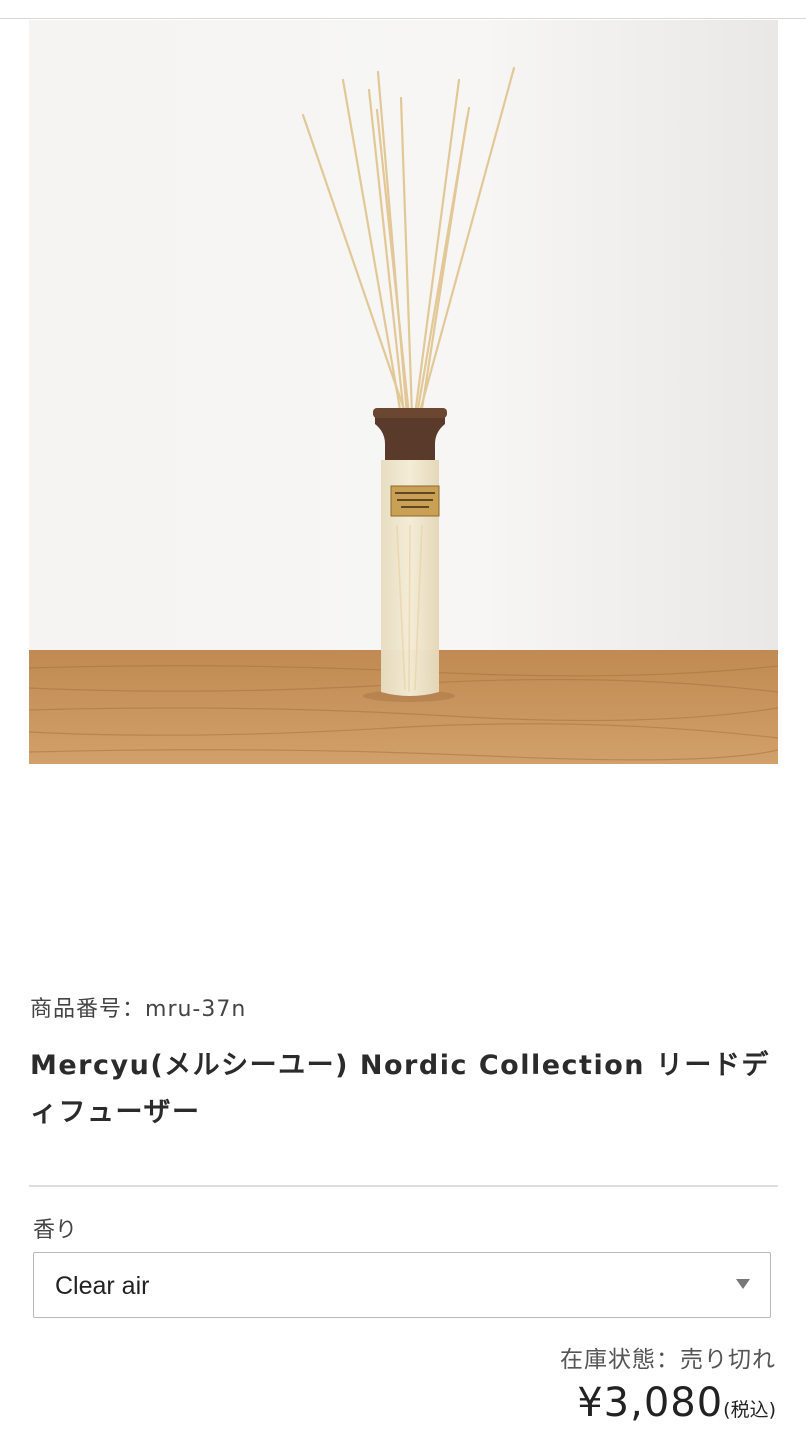  I want to click on chevron-down-icon, so click(743, 1284).